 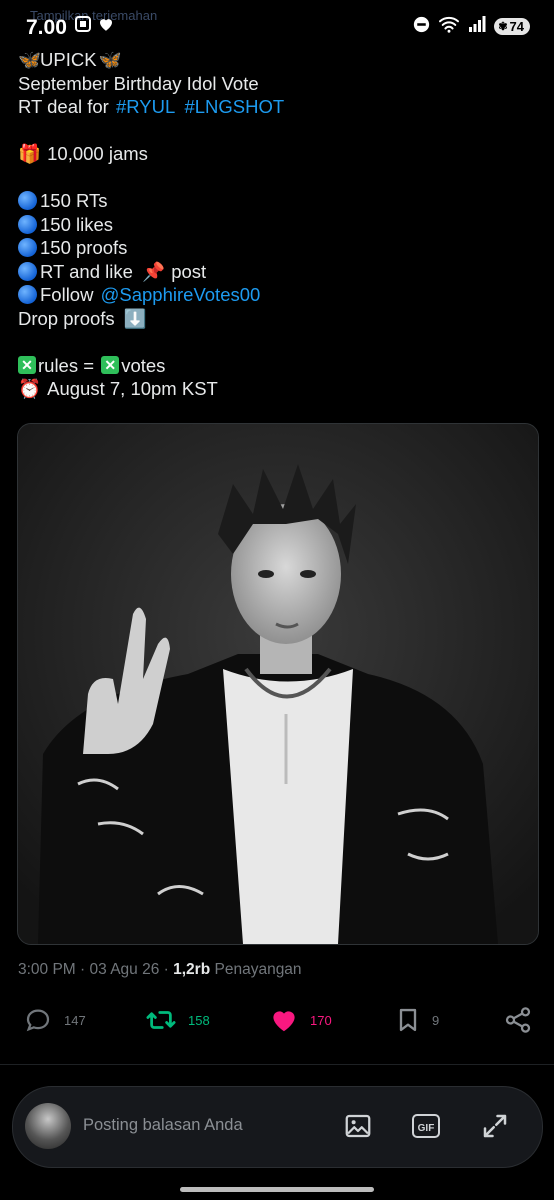 I want to click on tweet-line: 150 likes, so click(x=278, y=225).